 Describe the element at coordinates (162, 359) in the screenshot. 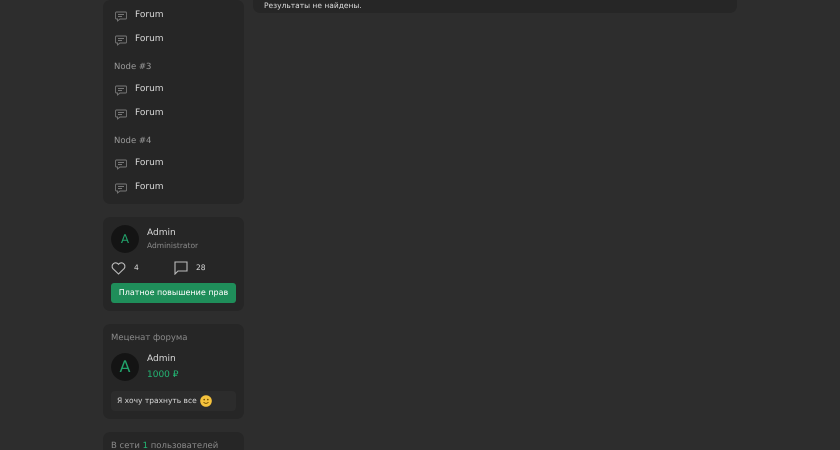

I see `patron-name: Admin` at that location.